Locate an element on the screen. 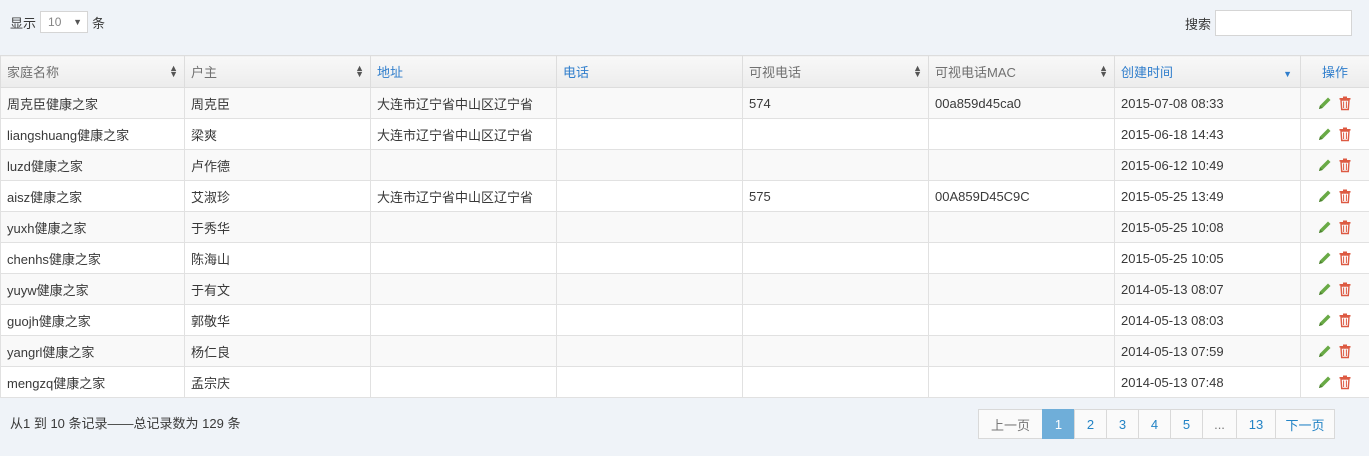 Image resolution: width=1369 pixels, height=456 pixels. column-header-actions: 操作 is located at coordinates (1334, 71).